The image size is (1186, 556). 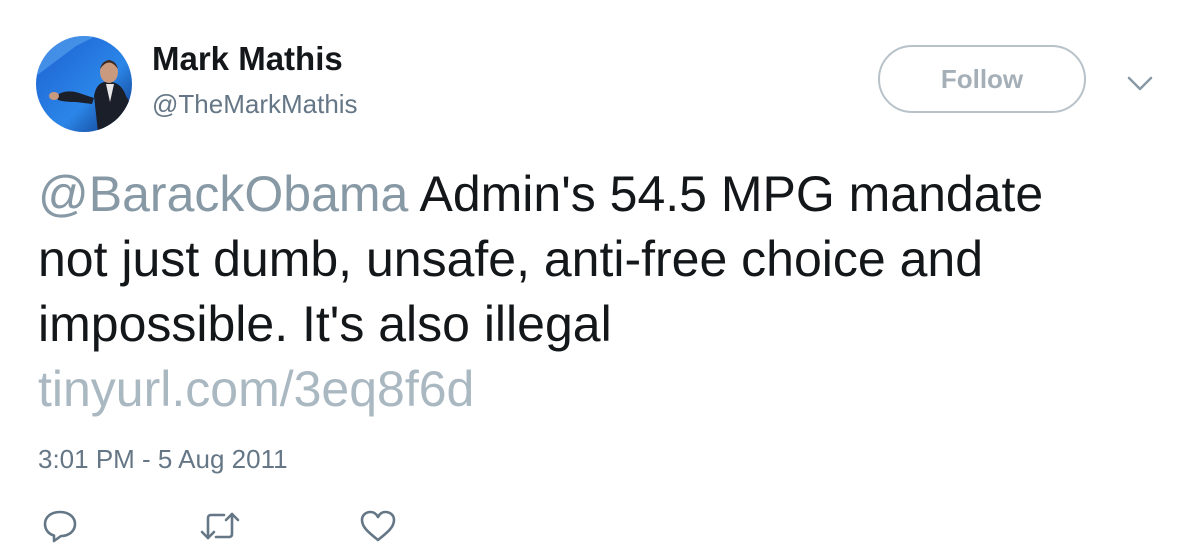 I want to click on timestamp: 3:01 PM - 5 Aug 2011, so click(x=163, y=459).